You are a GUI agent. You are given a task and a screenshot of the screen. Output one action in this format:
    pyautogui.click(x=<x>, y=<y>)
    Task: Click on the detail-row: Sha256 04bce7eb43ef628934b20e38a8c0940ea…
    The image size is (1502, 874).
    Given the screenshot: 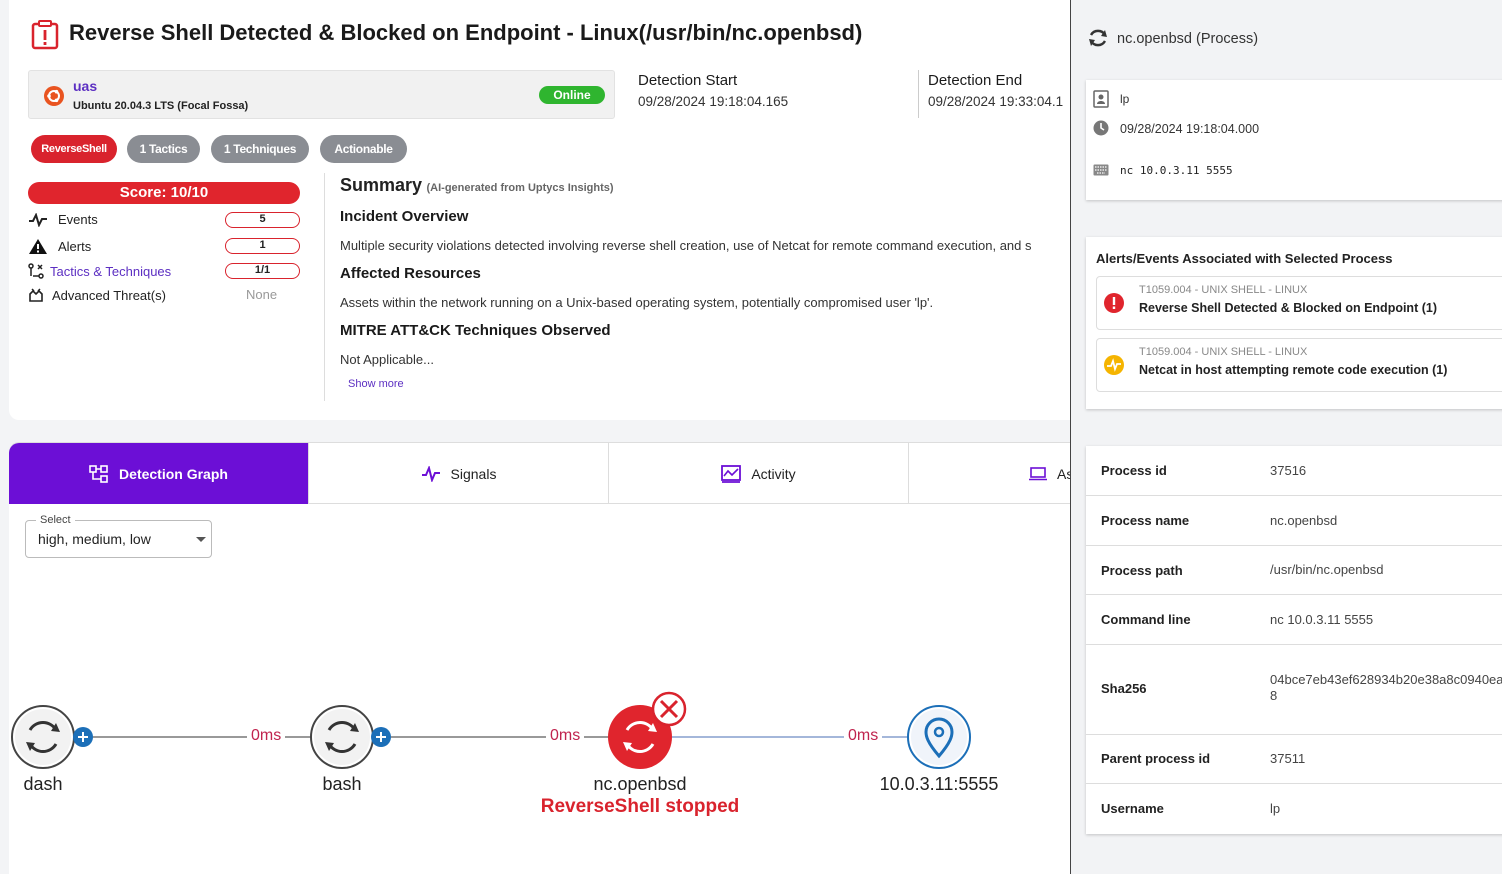 What is the action you would take?
    pyautogui.click(x=1294, y=690)
    